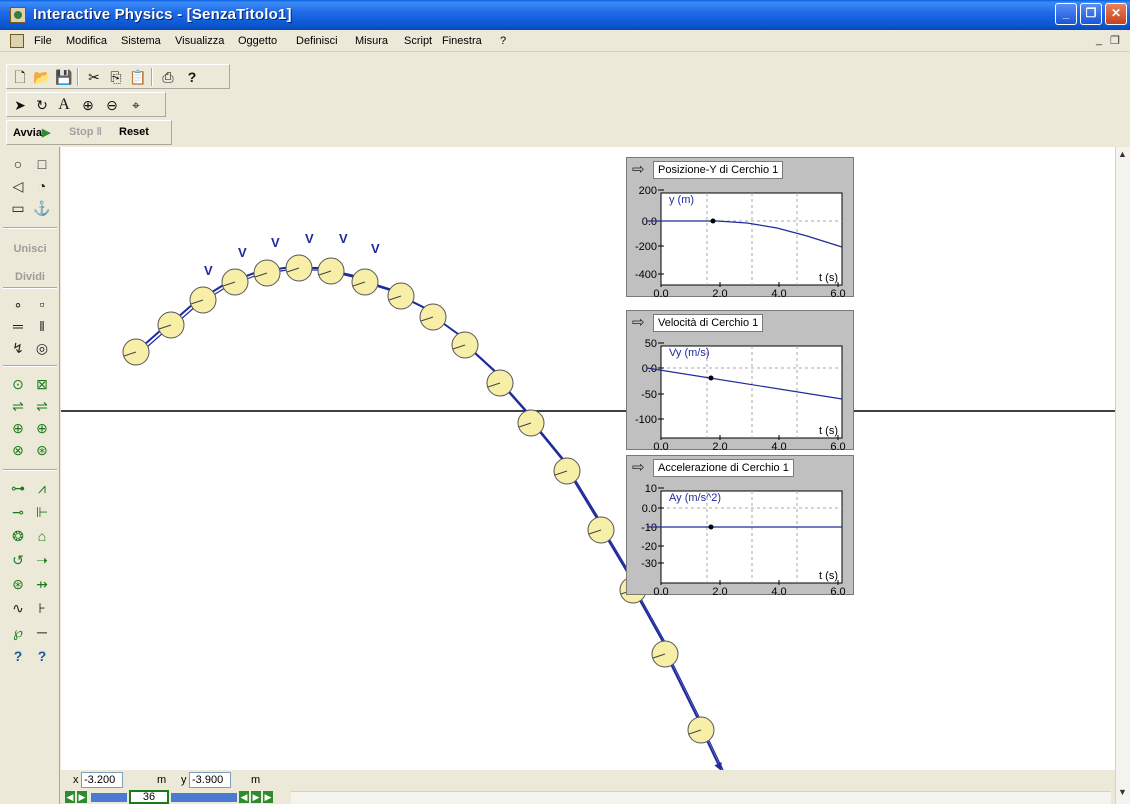 The width and height of the screenshot is (1130, 804). Describe the element at coordinates (184, 780) in the screenshot. I see `y-coord-label: y` at that location.